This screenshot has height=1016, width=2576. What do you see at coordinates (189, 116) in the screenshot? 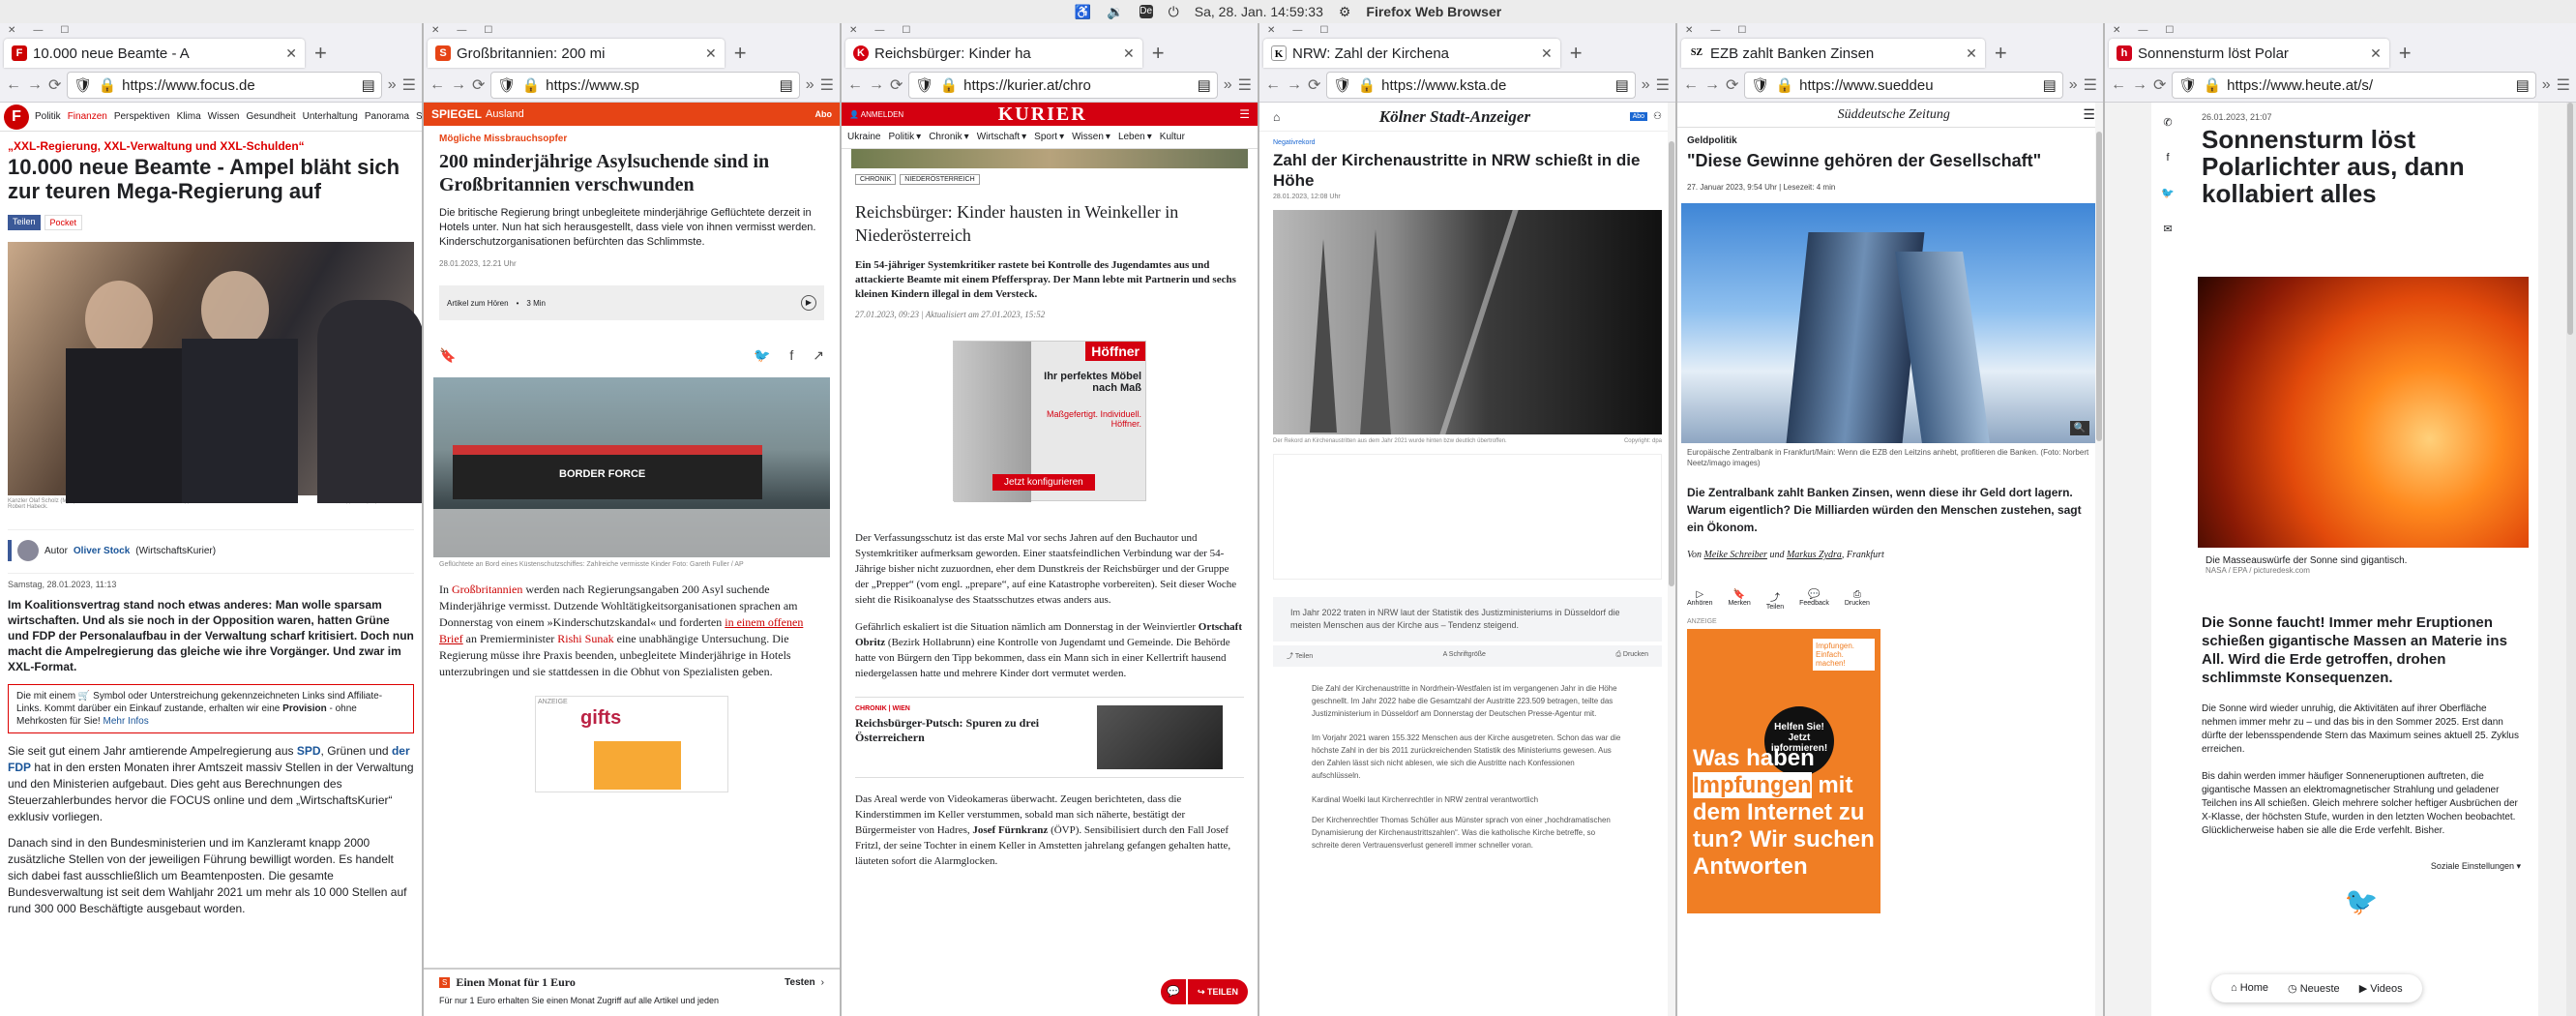
I see `nav-item: Klima` at bounding box center [189, 116].